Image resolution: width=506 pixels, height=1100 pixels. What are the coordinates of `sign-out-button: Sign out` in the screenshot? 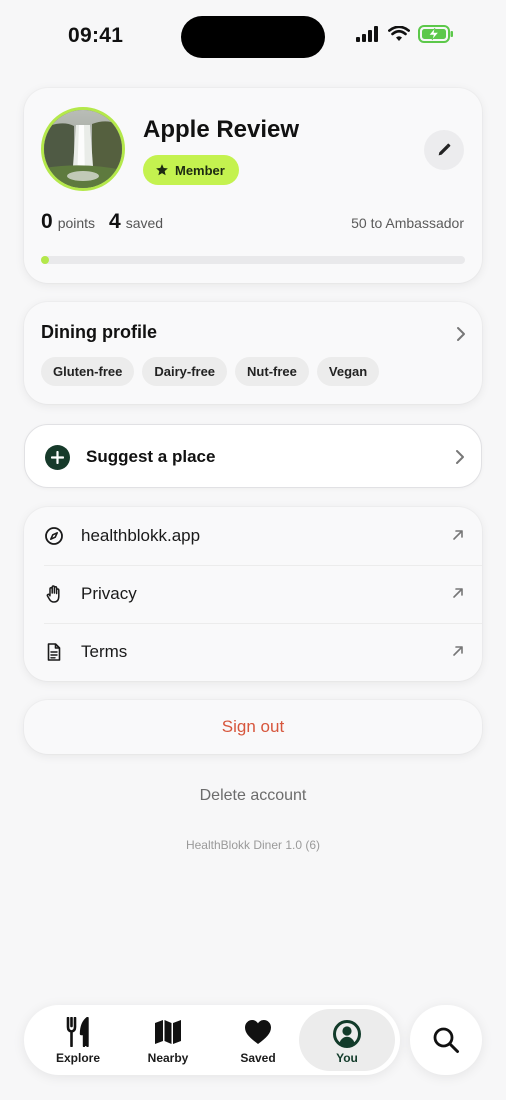 It's located at (253, 727).